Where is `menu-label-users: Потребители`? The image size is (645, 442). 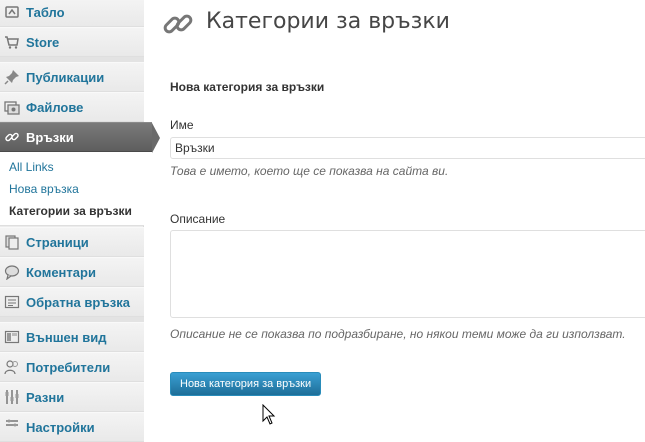
menu-label-users: Потребители is located at coordinates (68, 367).